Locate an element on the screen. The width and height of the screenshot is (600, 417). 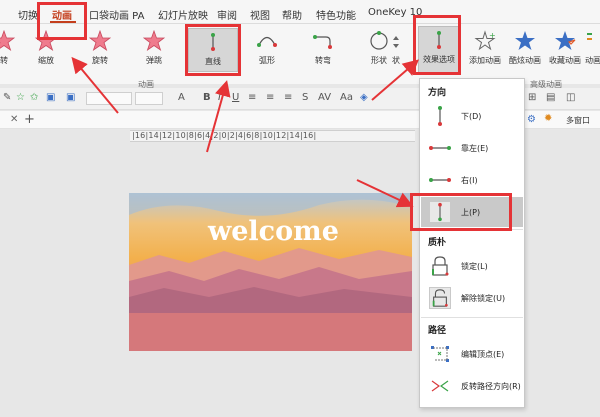
arrange-icon: ◫ is located at coordinates (570, 97).